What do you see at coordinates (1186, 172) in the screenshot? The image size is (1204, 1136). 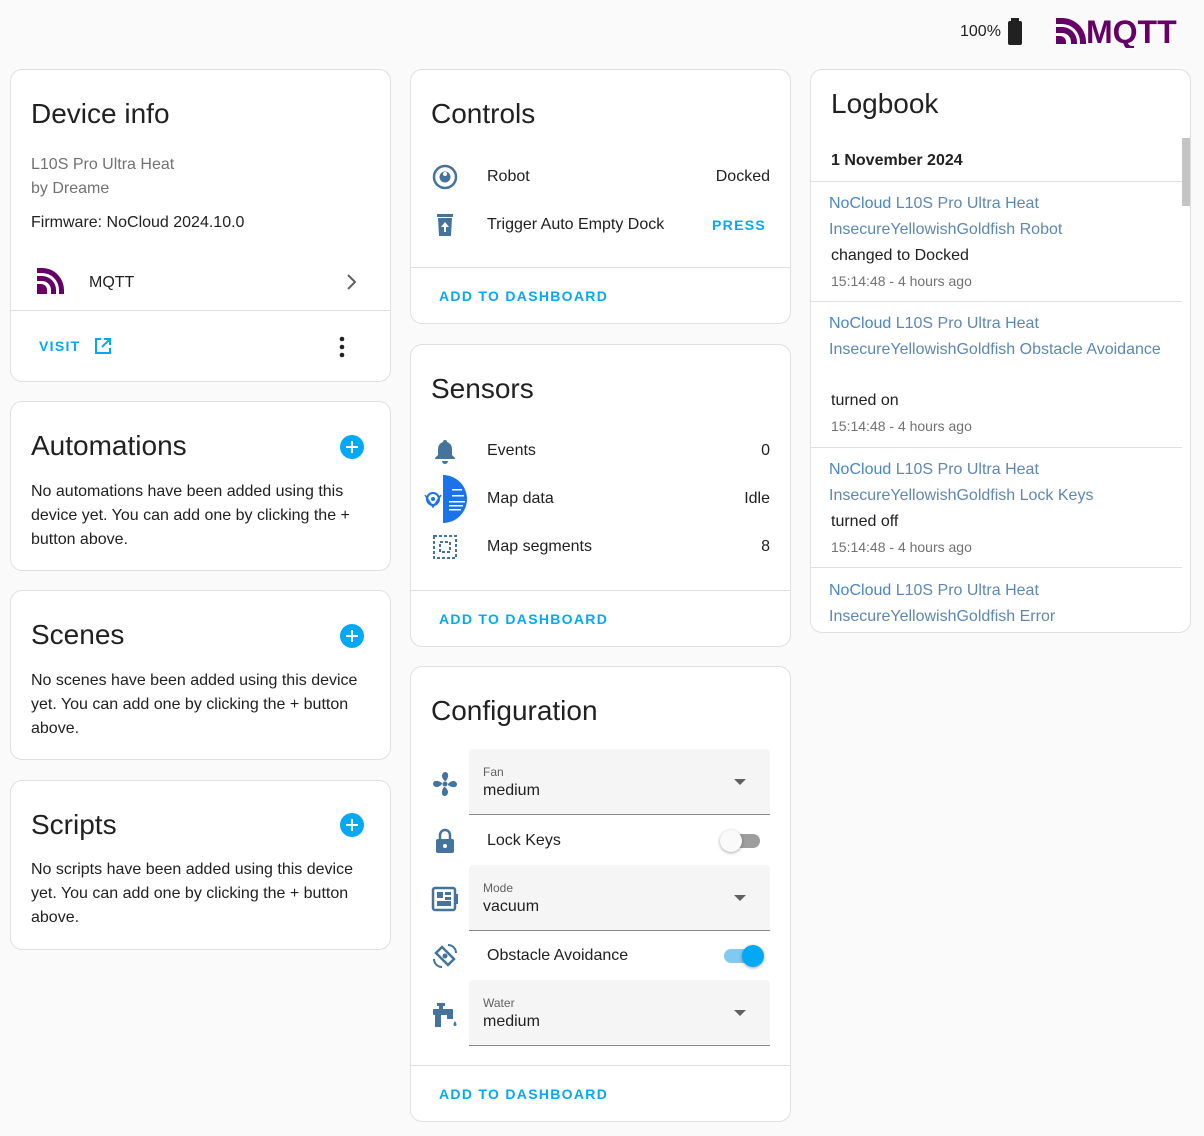 I see `logbook-scrollbar` at bounding box center [1186, 172].